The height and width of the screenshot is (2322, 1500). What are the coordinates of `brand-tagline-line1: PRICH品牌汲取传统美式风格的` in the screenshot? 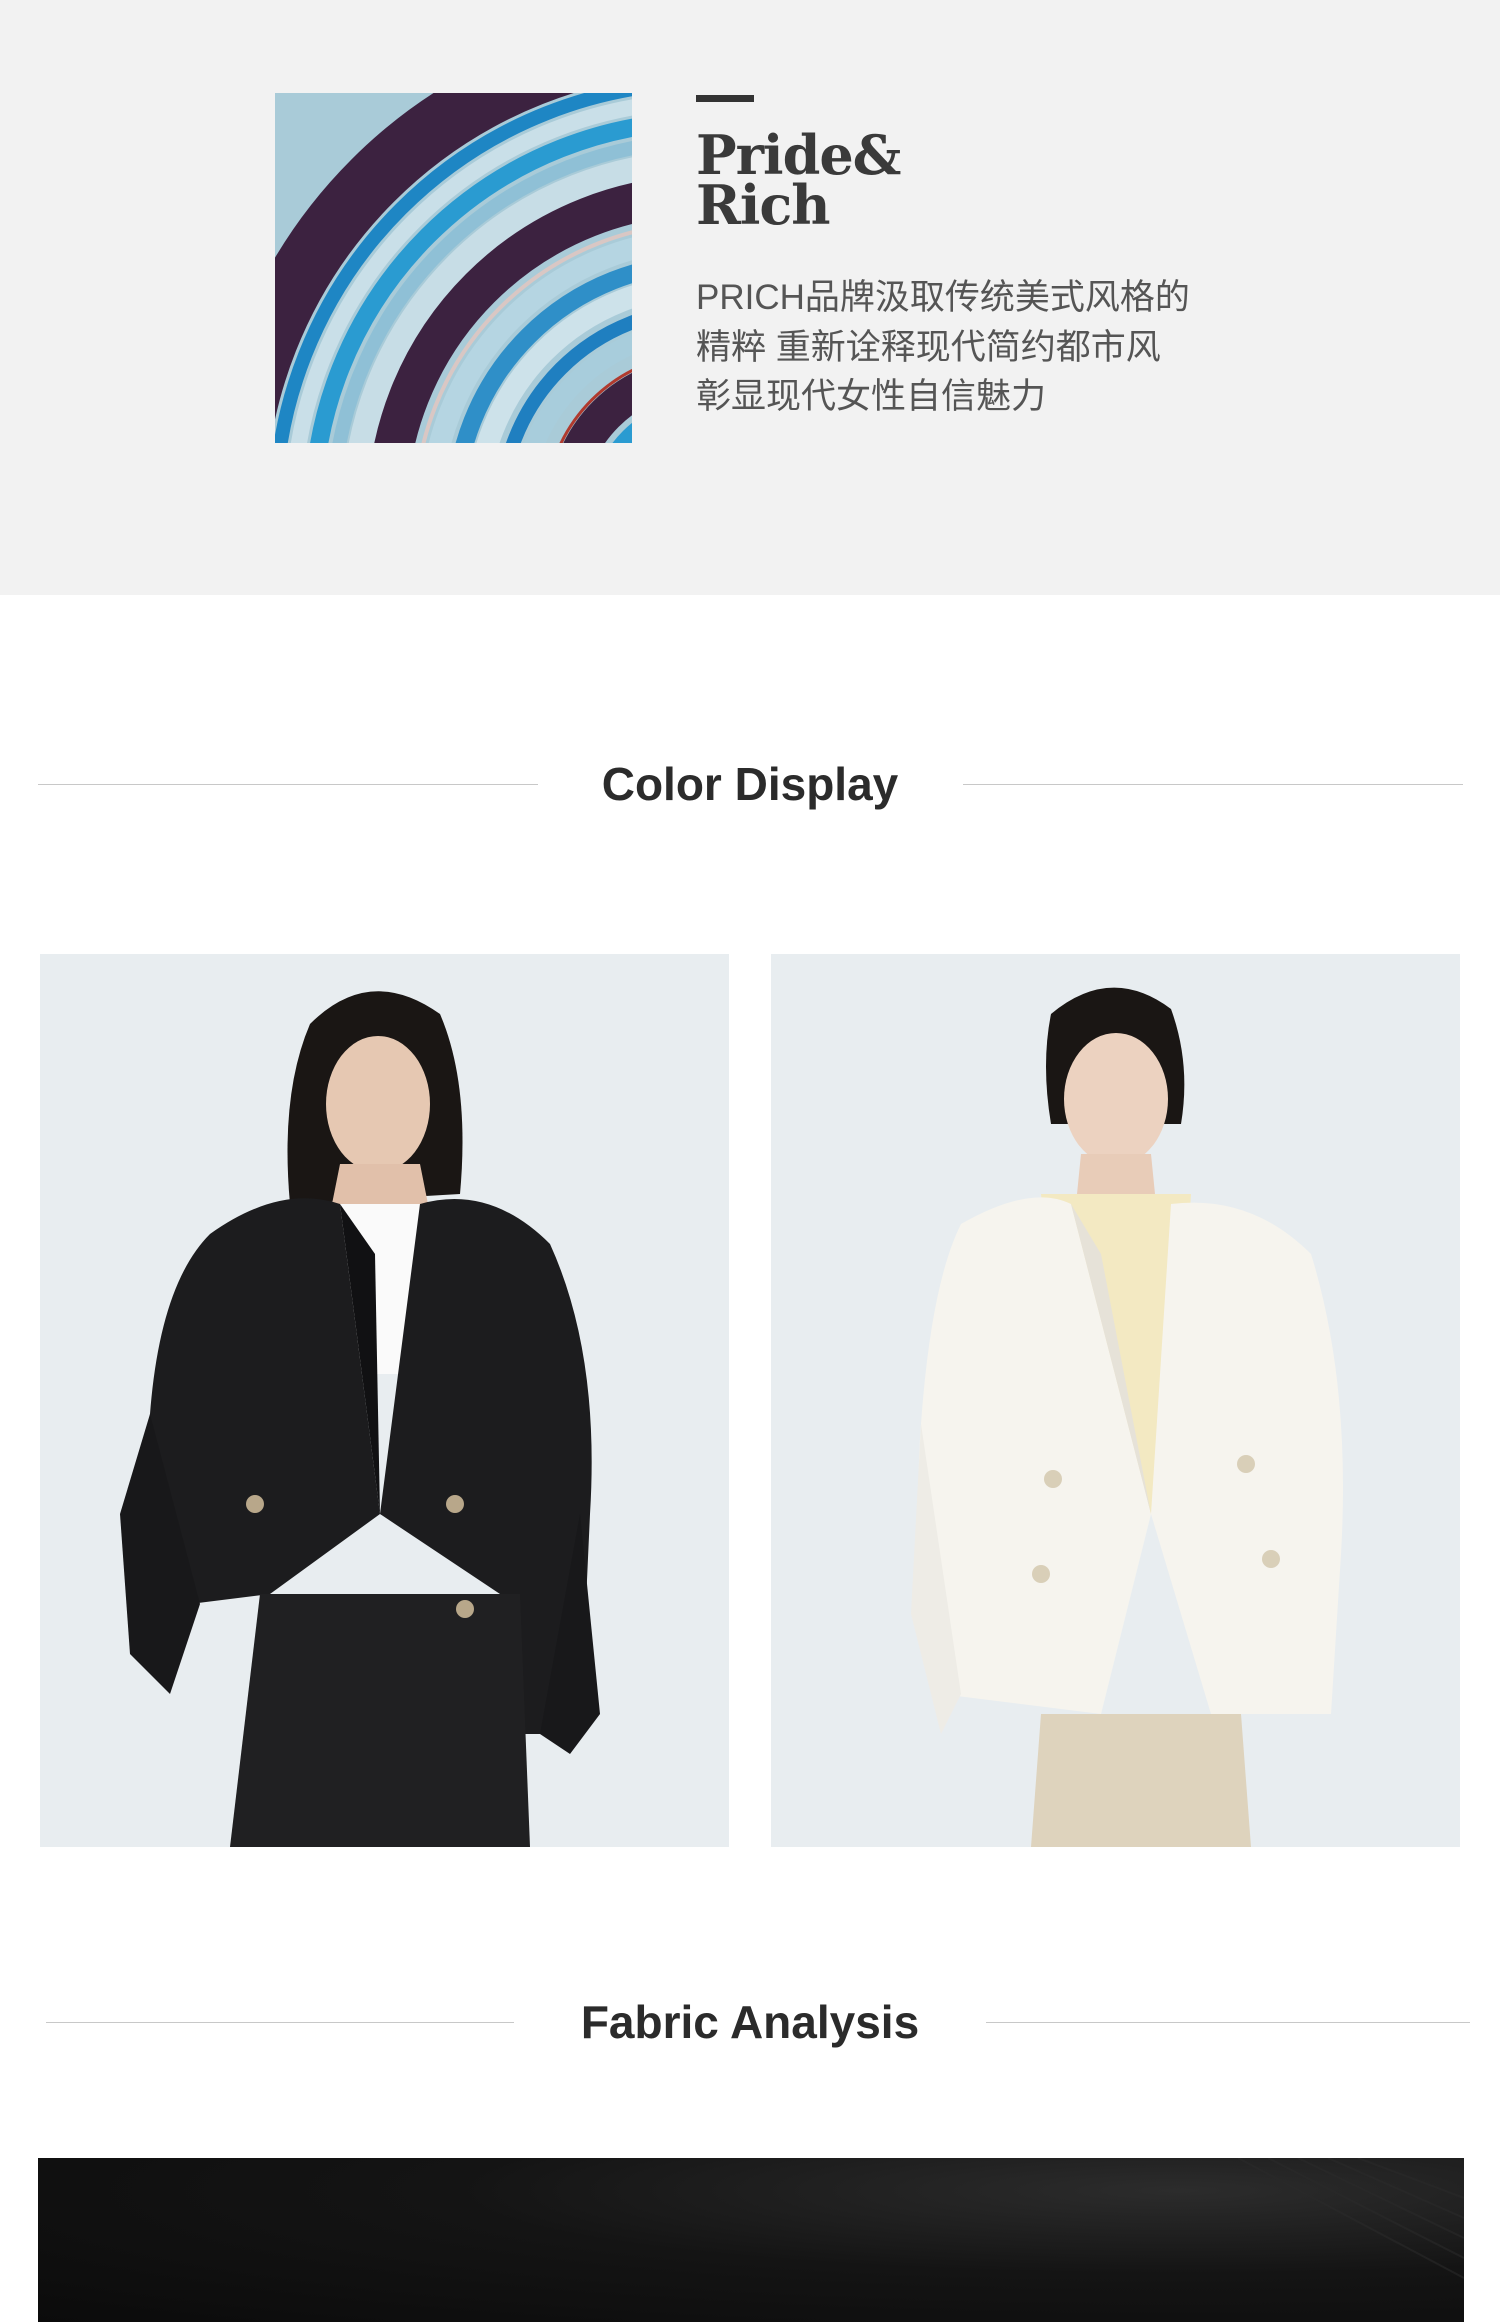 It's located at (943, 297).